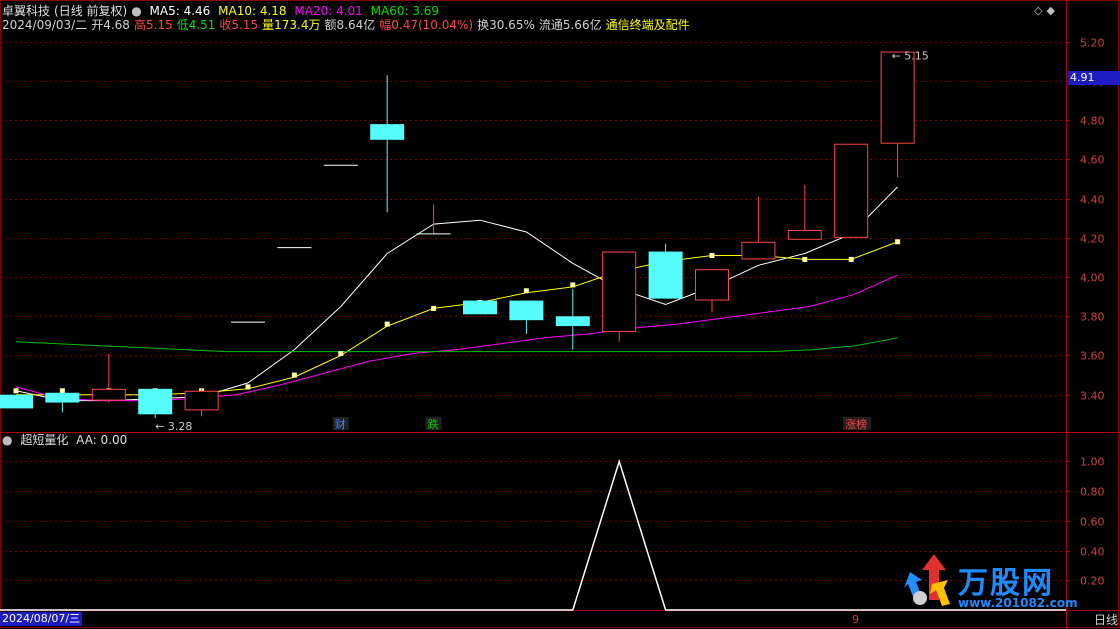  Describe the element at coordinates (1092, 317) in the screenshot. I see `price-tick-label: 3.80` at that location.